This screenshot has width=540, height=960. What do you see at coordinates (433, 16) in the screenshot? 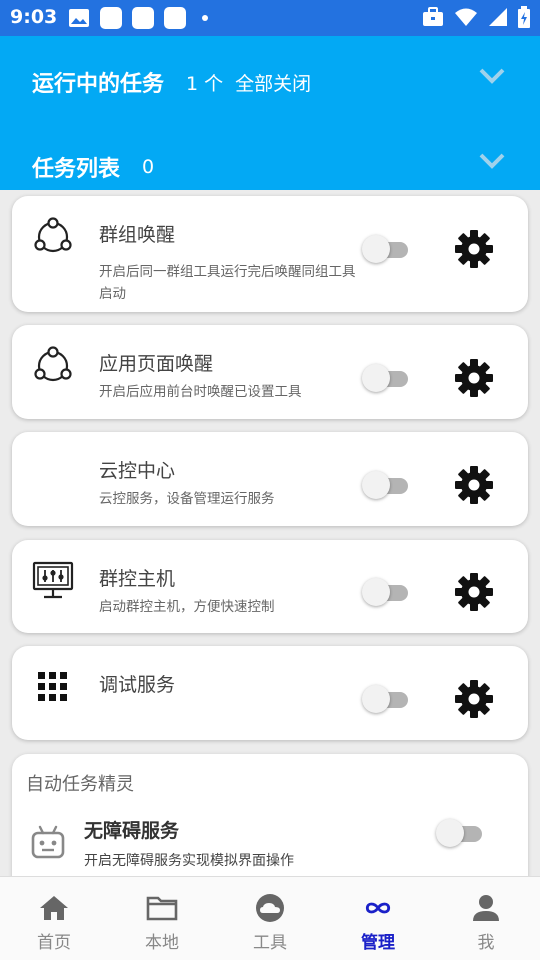
I see `briefcase-icon` at bounding box center [433, 16].